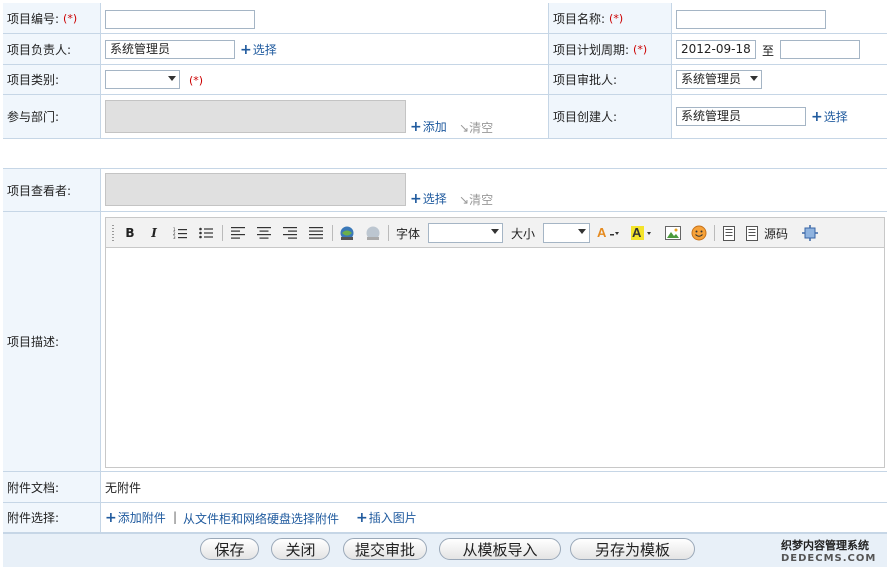 The width and height of the screenshot is (893, 571). Describe the element at coordinates (643, 233) in the screenshot. I see `highlight-color-icon: A` at that location.